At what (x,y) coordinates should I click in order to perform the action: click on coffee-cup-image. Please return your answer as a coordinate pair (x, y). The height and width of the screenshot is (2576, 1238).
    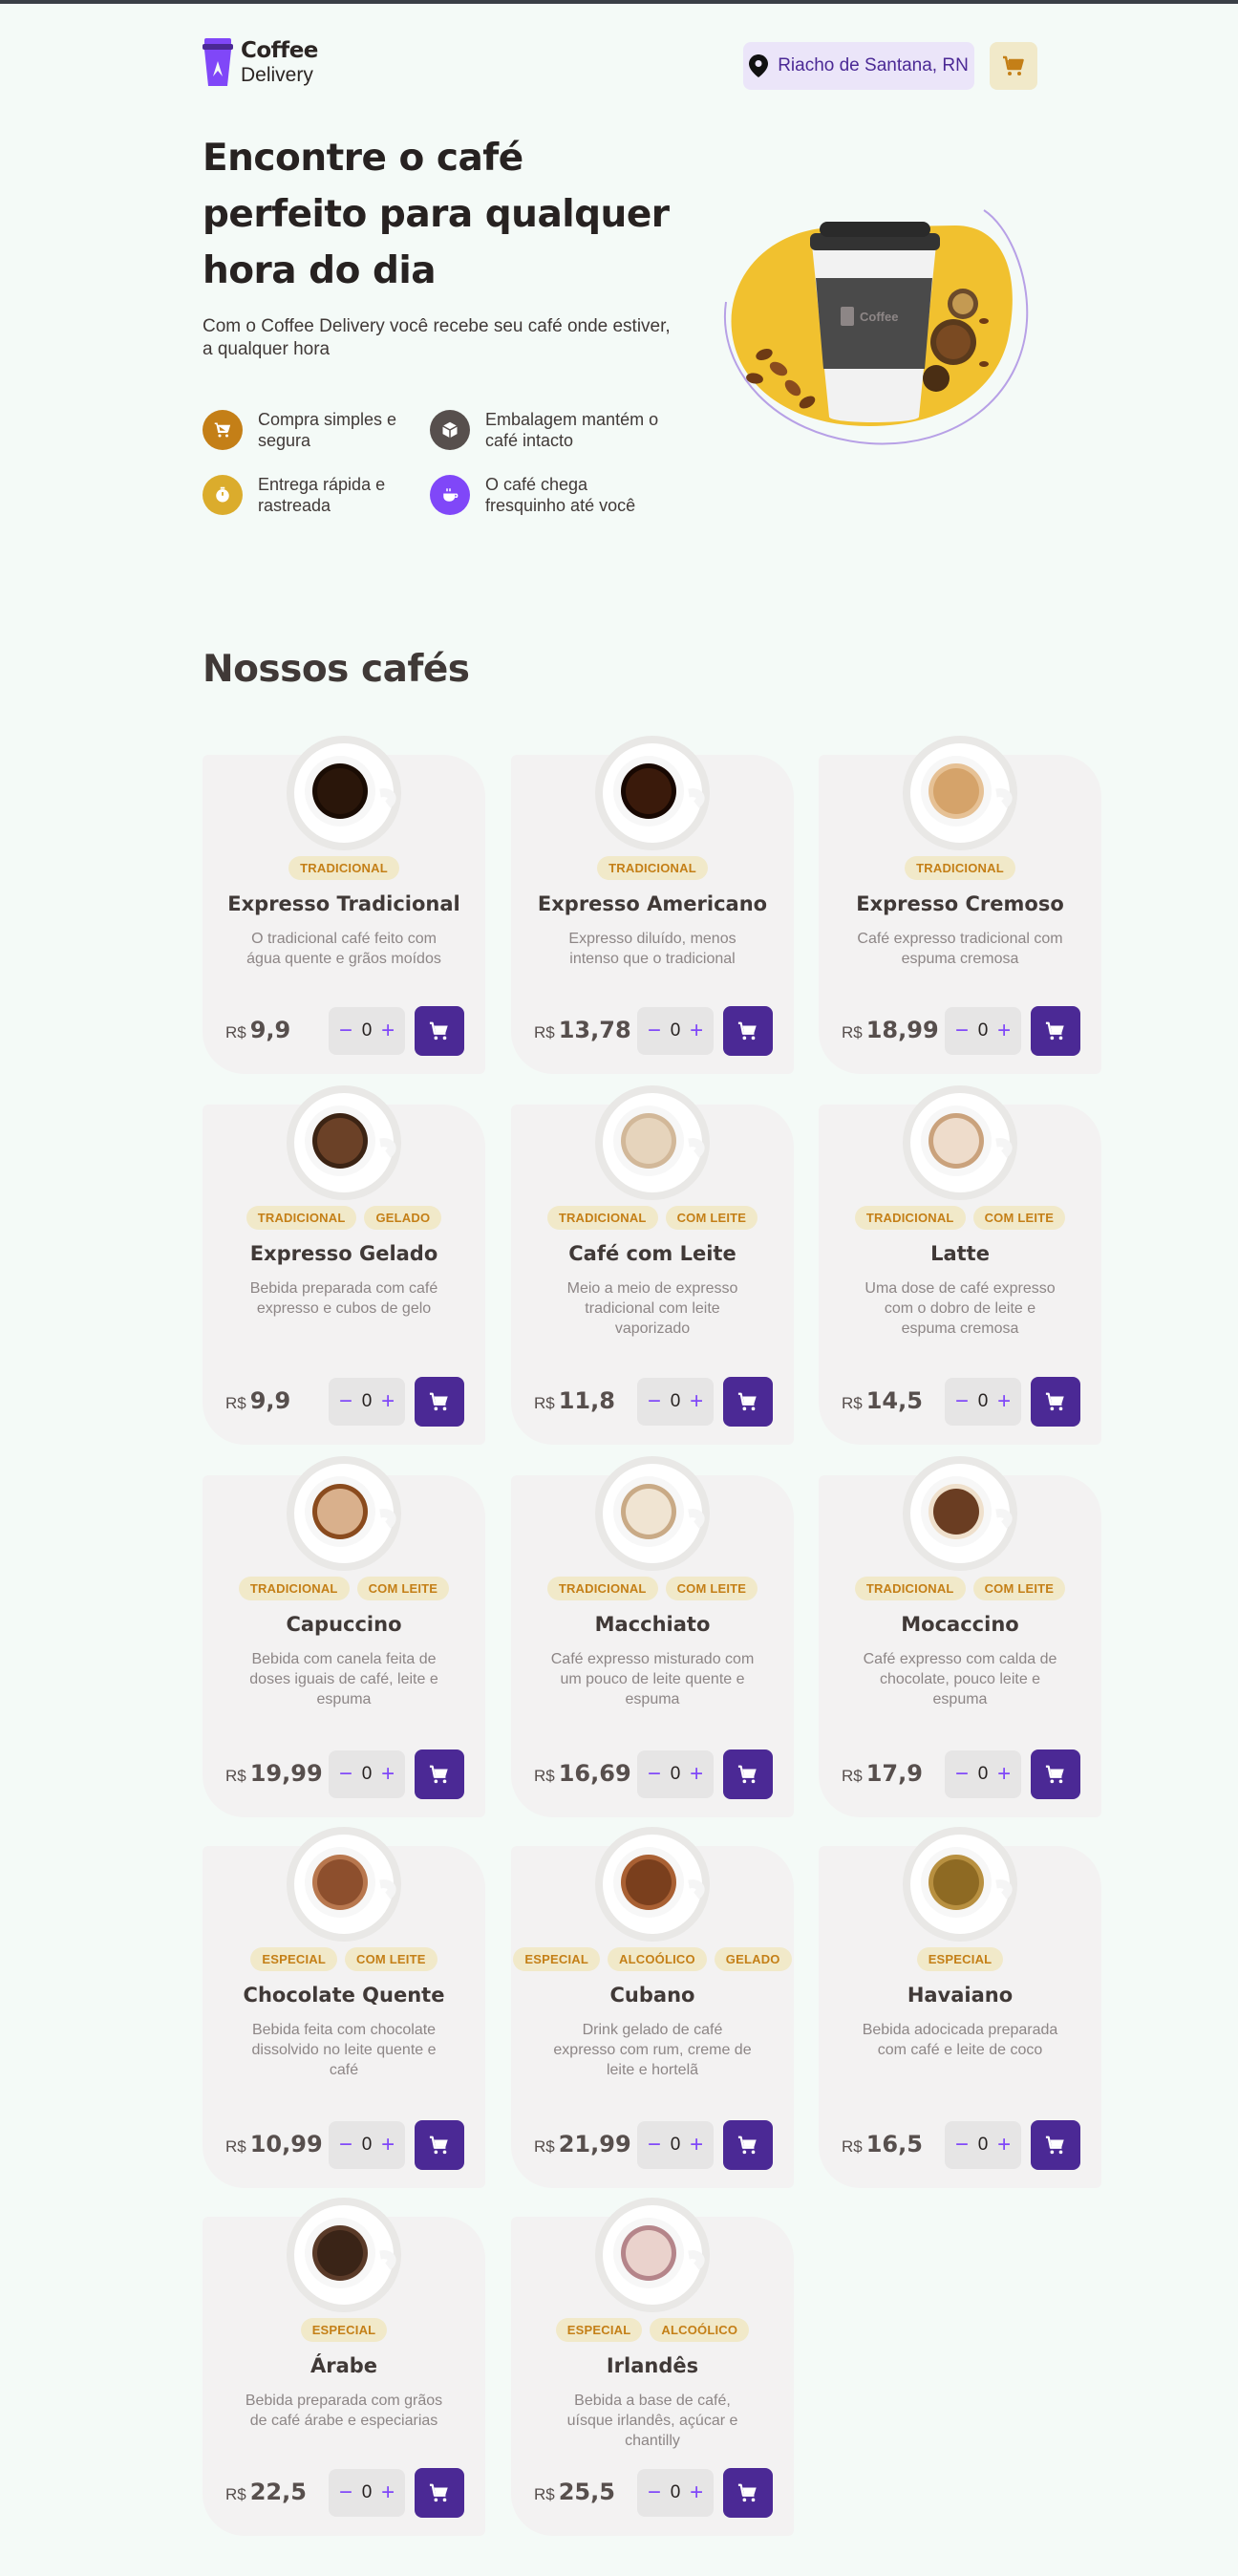
    Looking at the image, I should click on (344, 1884).